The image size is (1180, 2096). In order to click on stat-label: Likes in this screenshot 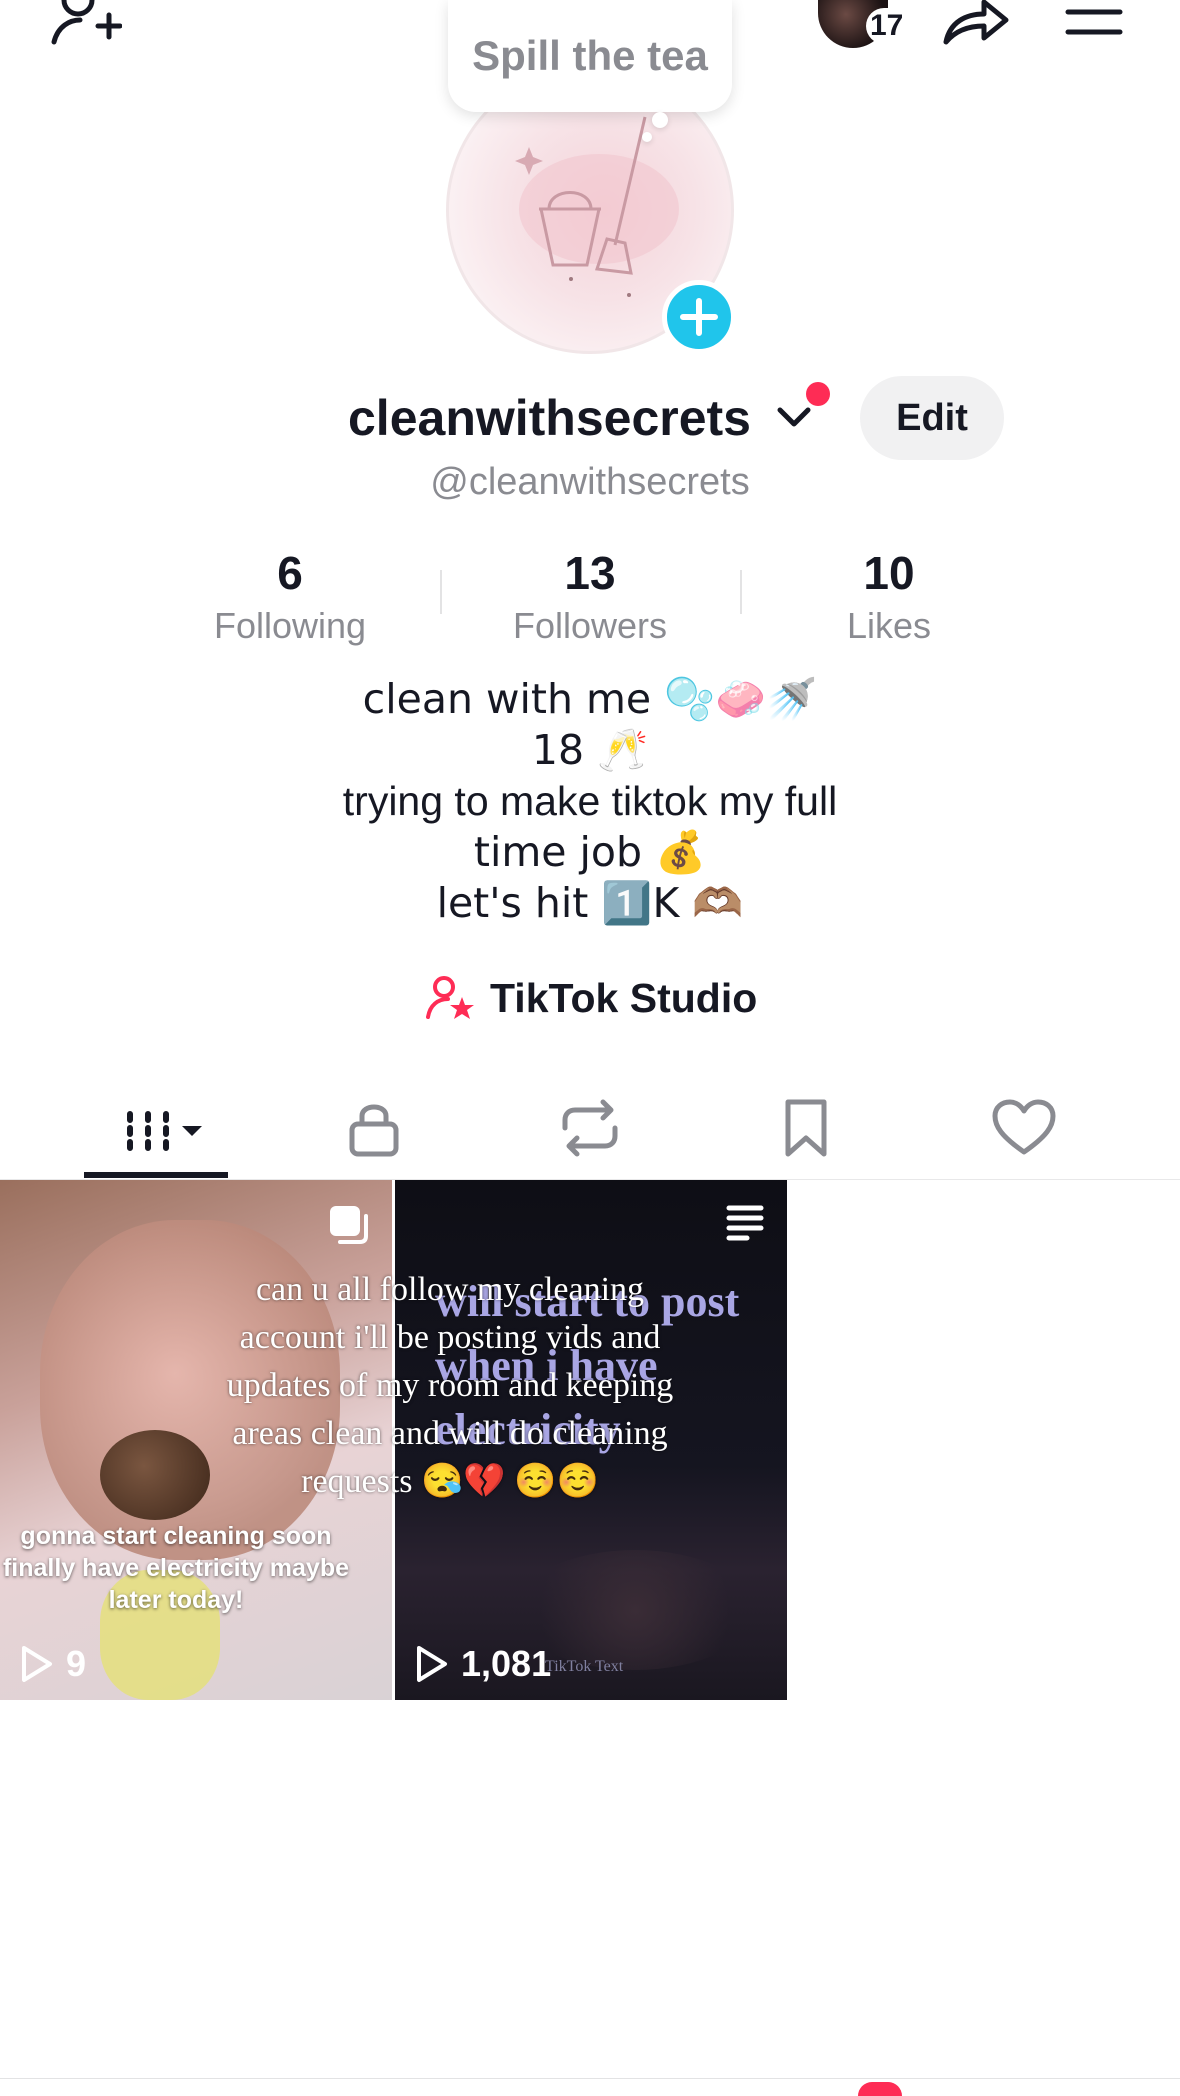, I will do `click(889, 625)`.